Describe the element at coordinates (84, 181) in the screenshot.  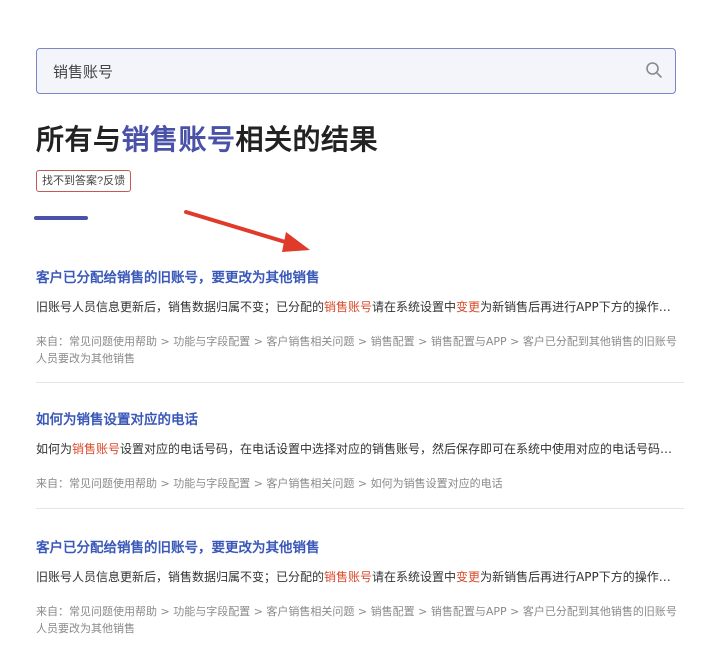
I see `feedback-button: 找不到答案?反馈` at that location.